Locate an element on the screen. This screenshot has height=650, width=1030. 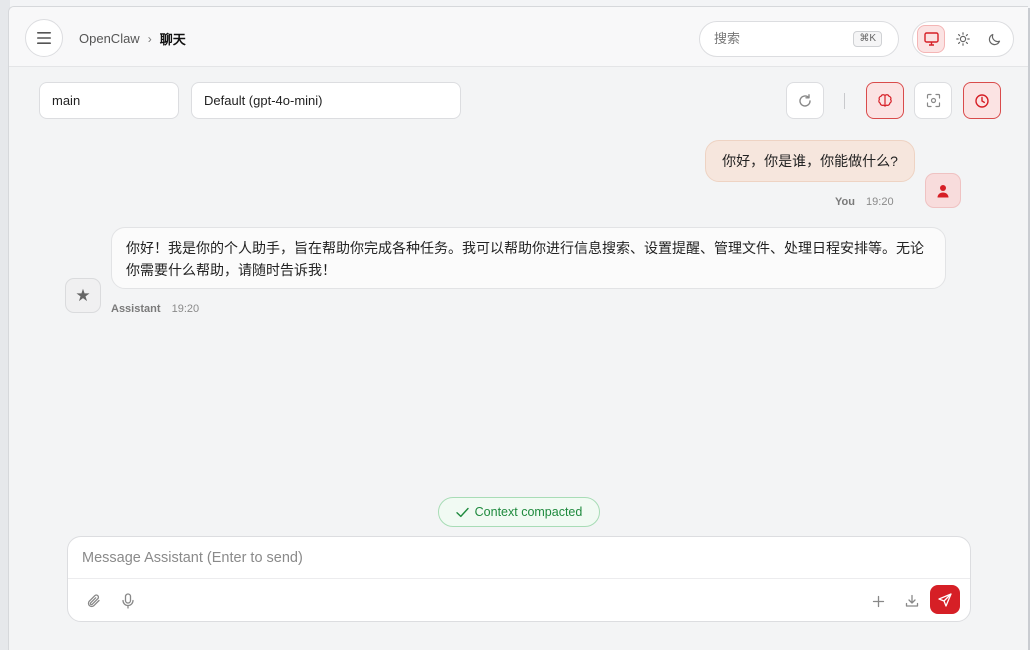
refresh-button is located at coordinates (805, 100).